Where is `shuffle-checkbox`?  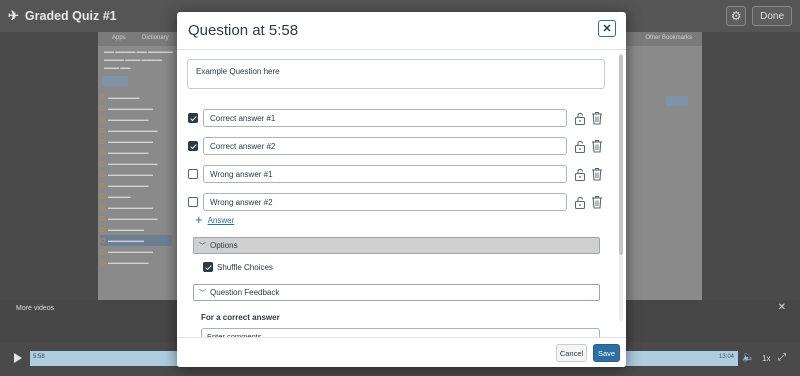 shuffle-checkbox is located at coordinates (208, 267).